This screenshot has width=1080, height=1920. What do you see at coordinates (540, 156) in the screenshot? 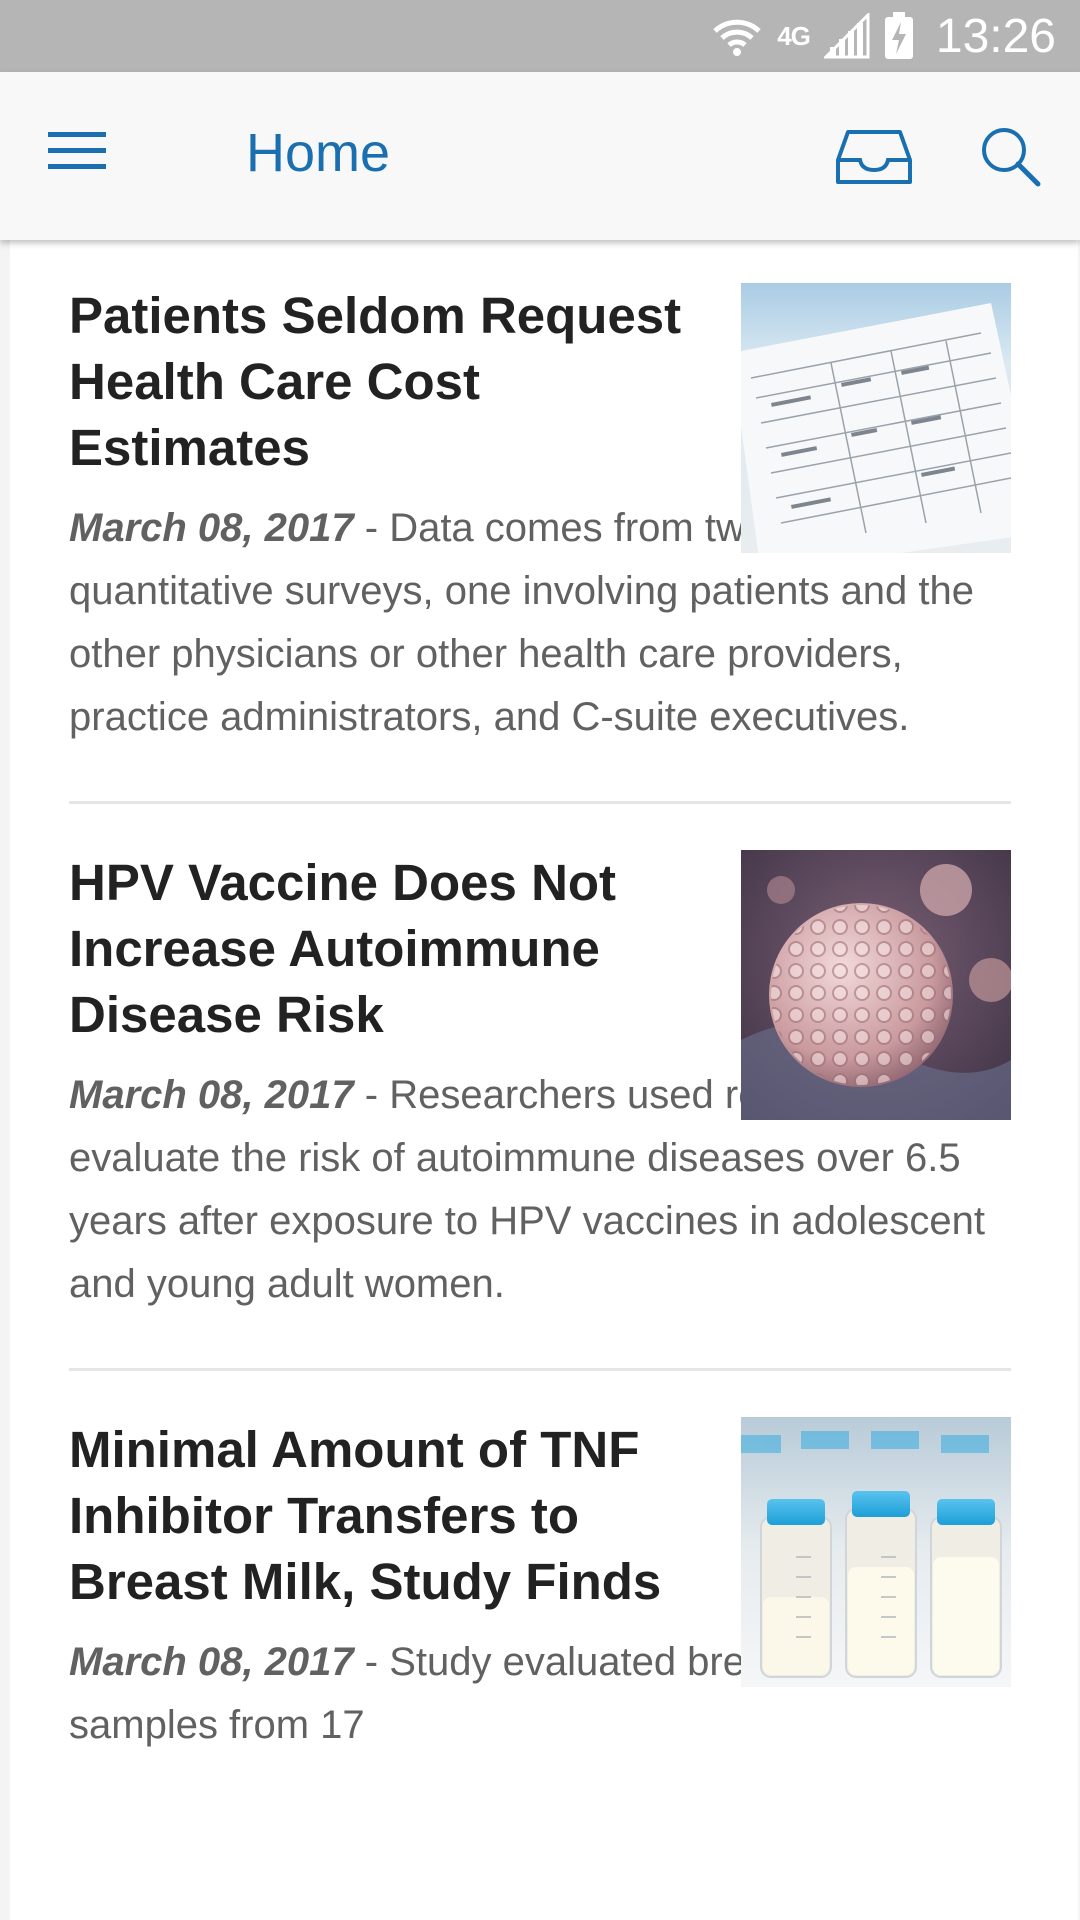
I see `app-bar: Home` at bounding box center [540, 156].